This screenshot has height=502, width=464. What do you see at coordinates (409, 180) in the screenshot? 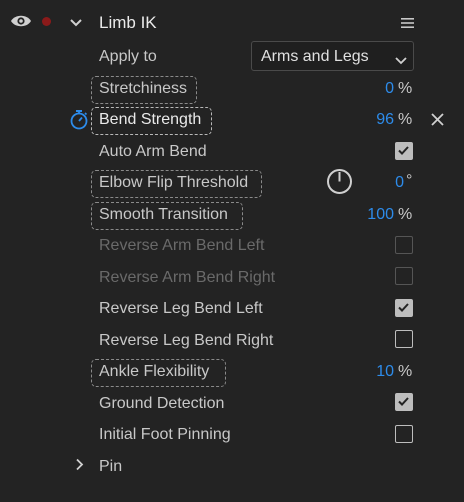
I see `elbow-flip-unit: °` at bounding box center [409, 180].